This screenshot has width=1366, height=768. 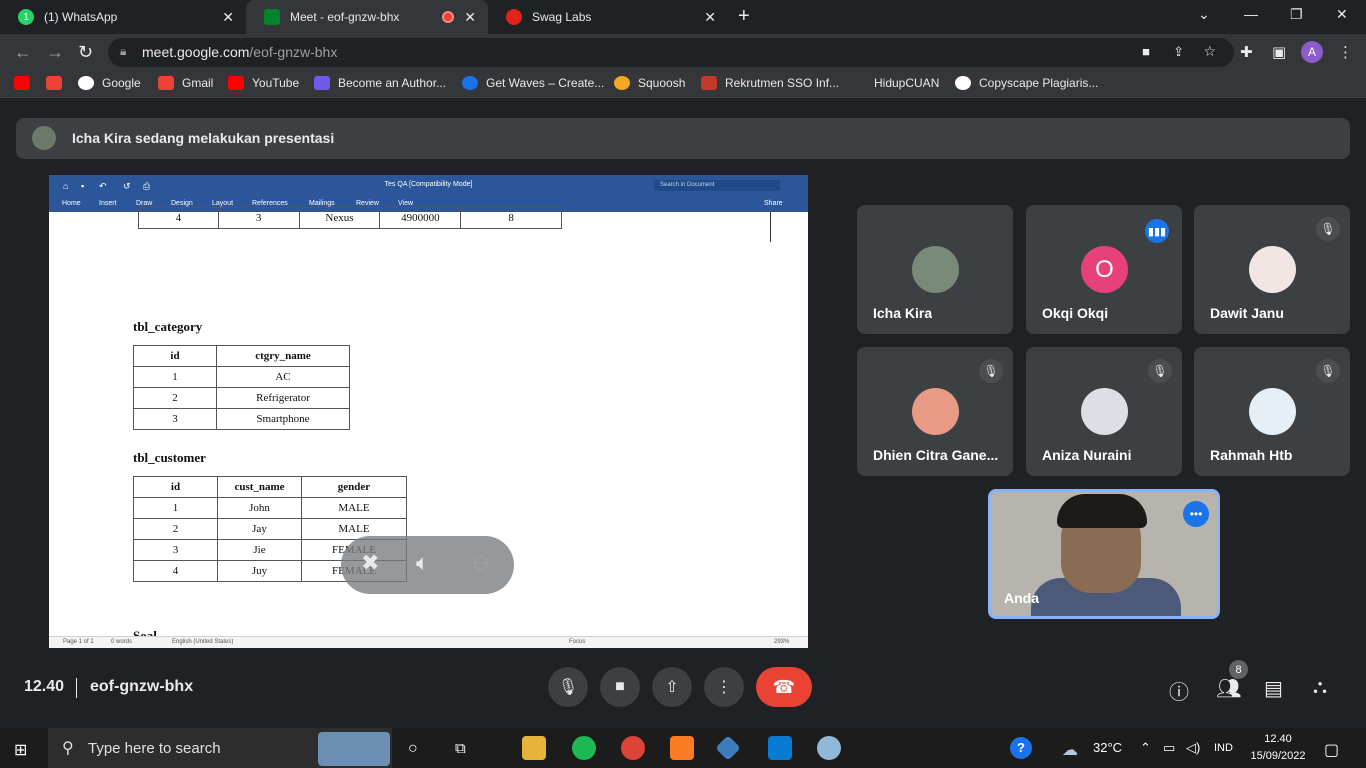 I want to click on participant-tile: 🎙︎ Aniza Nuraini, so click(x=1104, y=411).